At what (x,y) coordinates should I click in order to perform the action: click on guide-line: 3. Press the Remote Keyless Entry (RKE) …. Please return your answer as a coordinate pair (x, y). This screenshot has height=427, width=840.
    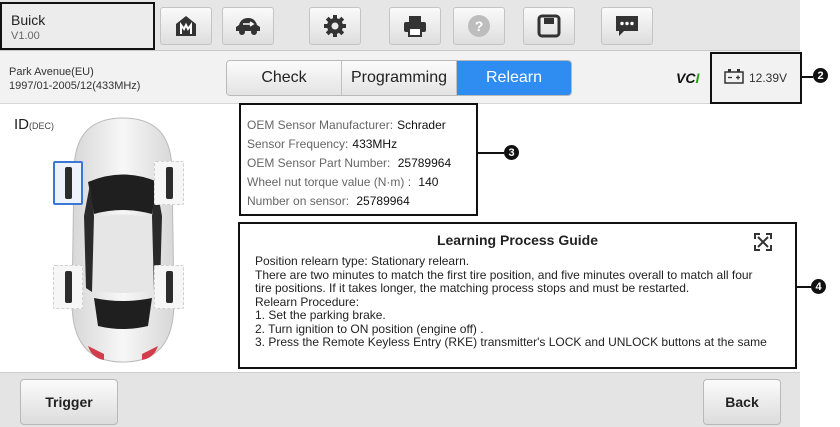
    Looking at the image, I should click on (511, 342).